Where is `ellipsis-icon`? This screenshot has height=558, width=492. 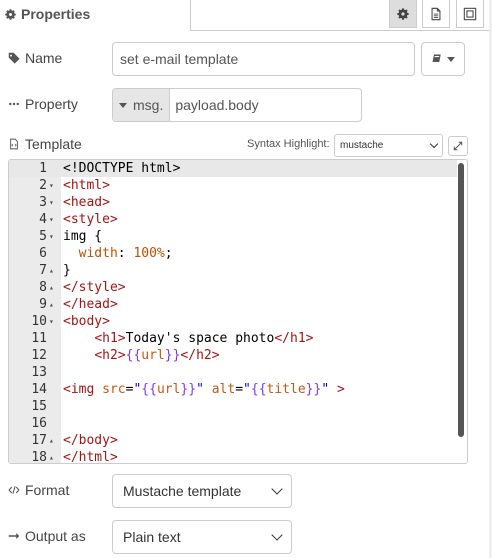
ellipsis-icon is located at coordinates (14, 104).